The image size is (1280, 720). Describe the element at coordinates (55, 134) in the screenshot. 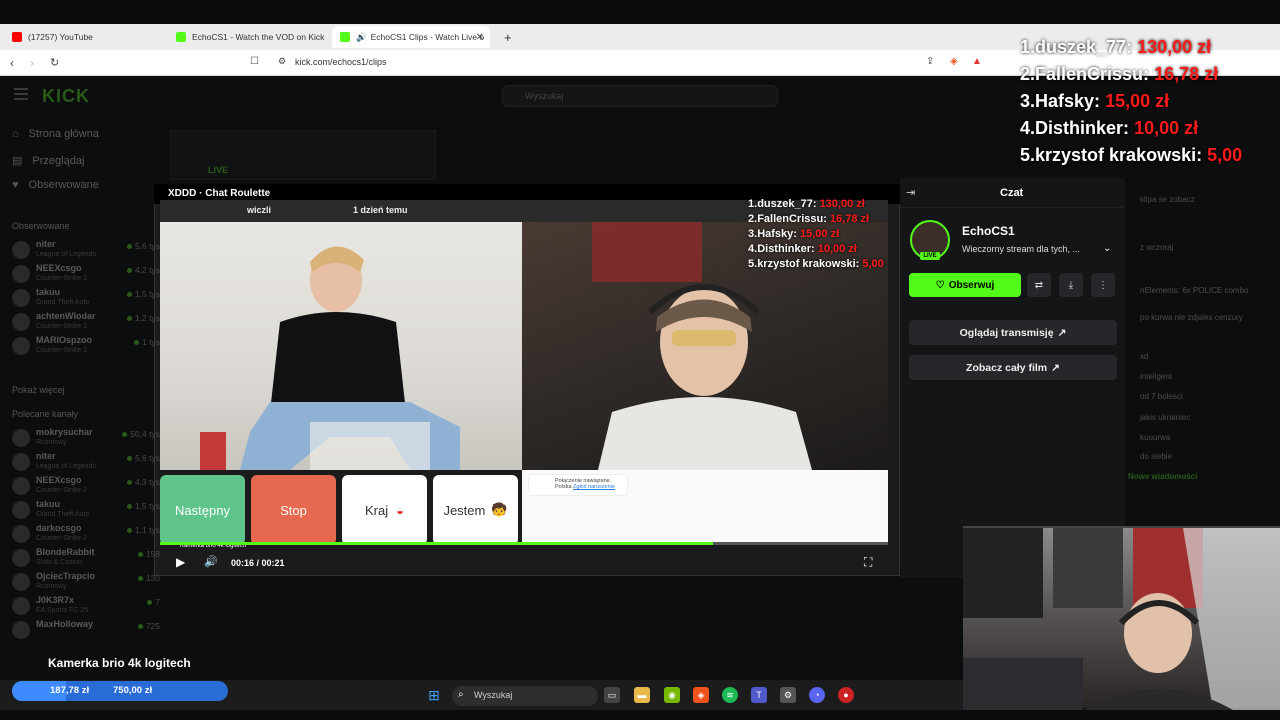

I see `sidebar-item-home: ⌂ Strona główna` at that location.